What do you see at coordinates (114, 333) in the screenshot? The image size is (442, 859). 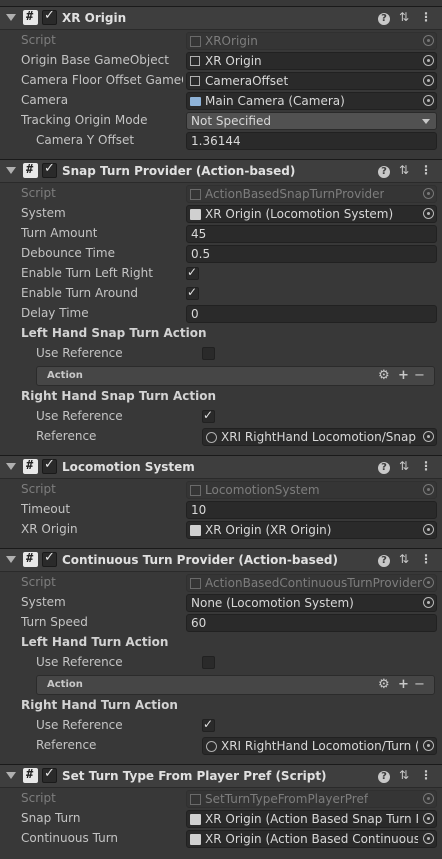 I see `section-heading: Left Hand Snap Turn Action` at bounding box center [114, 333].